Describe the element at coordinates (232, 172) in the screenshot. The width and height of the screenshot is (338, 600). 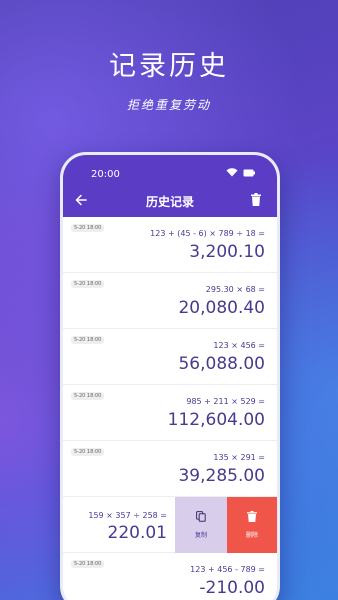
I see `wifi-icon` at that location.